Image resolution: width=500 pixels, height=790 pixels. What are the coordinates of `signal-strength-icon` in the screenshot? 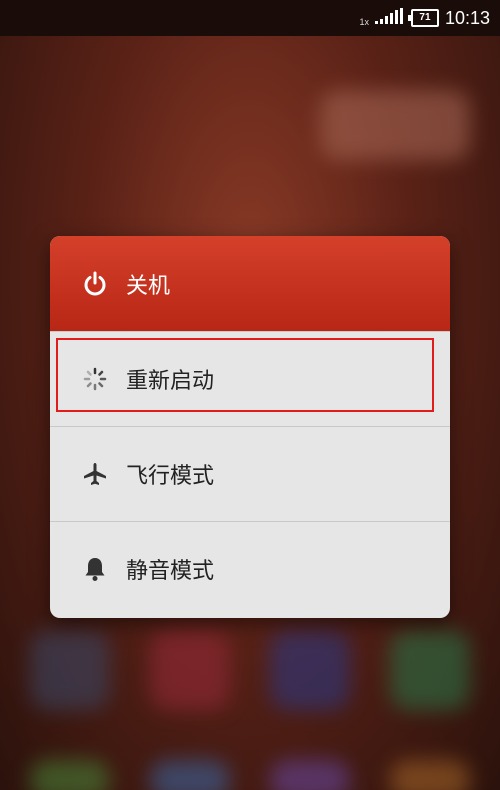 It's located at (389, 18).